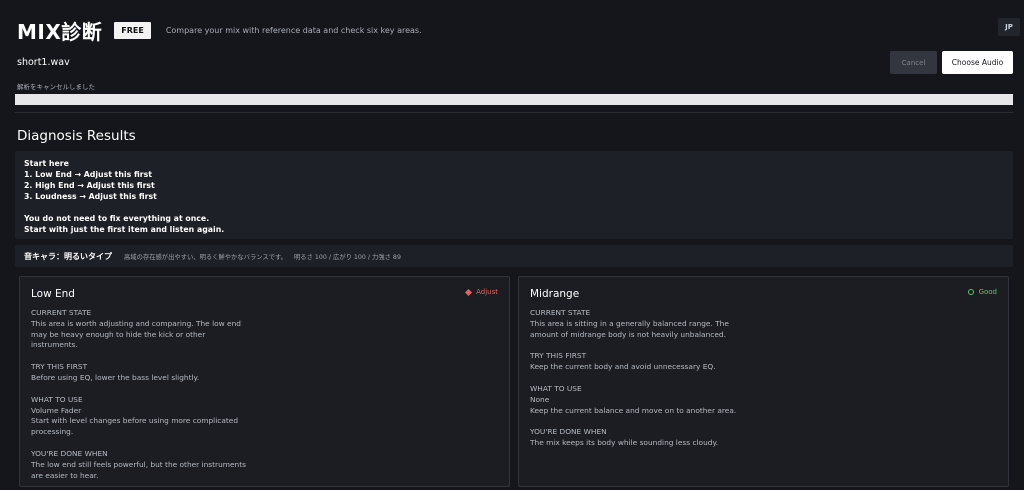 The image size is (1024, 490). I want to click on sound-character-title: 音キャラ：明るいタイプ, so click(68, 256).